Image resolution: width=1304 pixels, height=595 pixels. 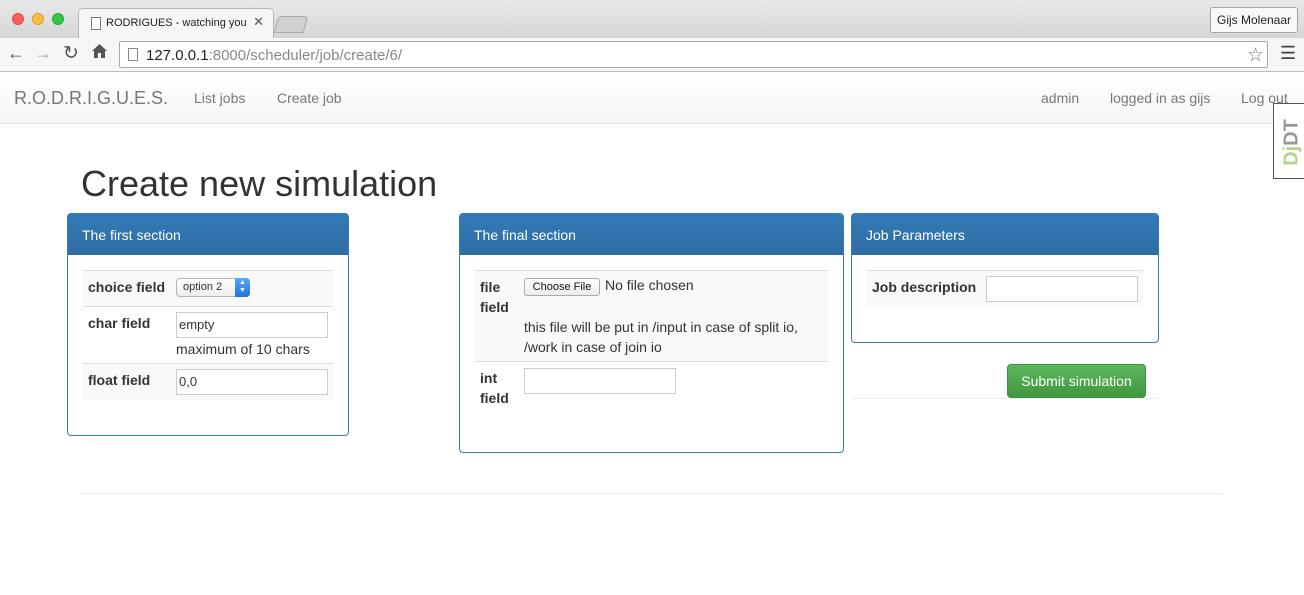 I want to click on job-description-input, so click(x=1062, y=289).